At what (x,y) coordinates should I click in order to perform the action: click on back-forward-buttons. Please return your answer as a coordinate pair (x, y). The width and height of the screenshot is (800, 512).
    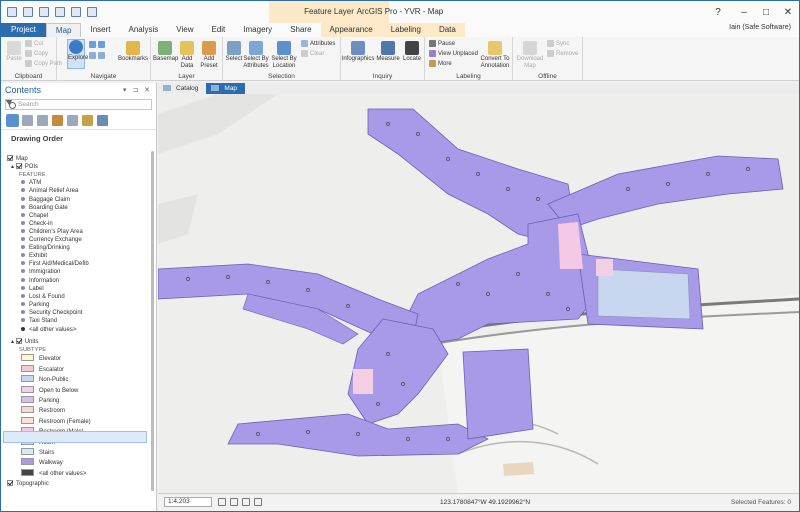
    Looking at the image, I should click on (97, 55).